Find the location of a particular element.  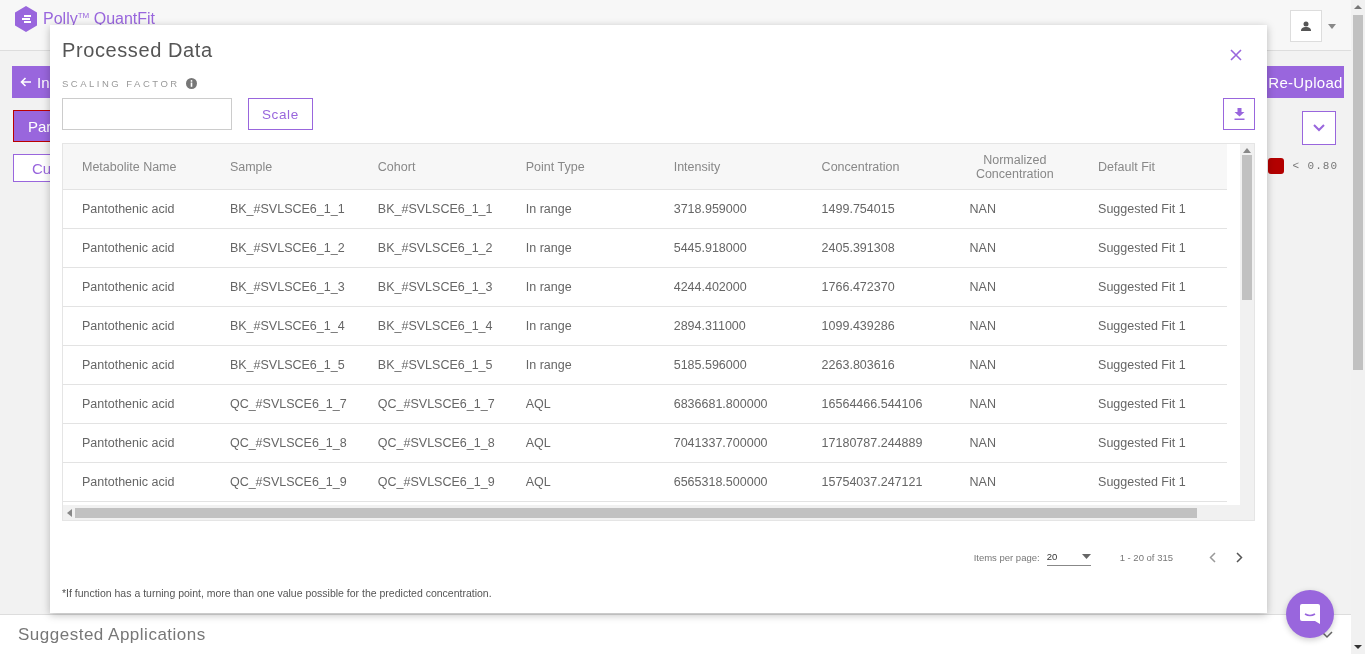

download-button is located at coordinates (1239, 114).